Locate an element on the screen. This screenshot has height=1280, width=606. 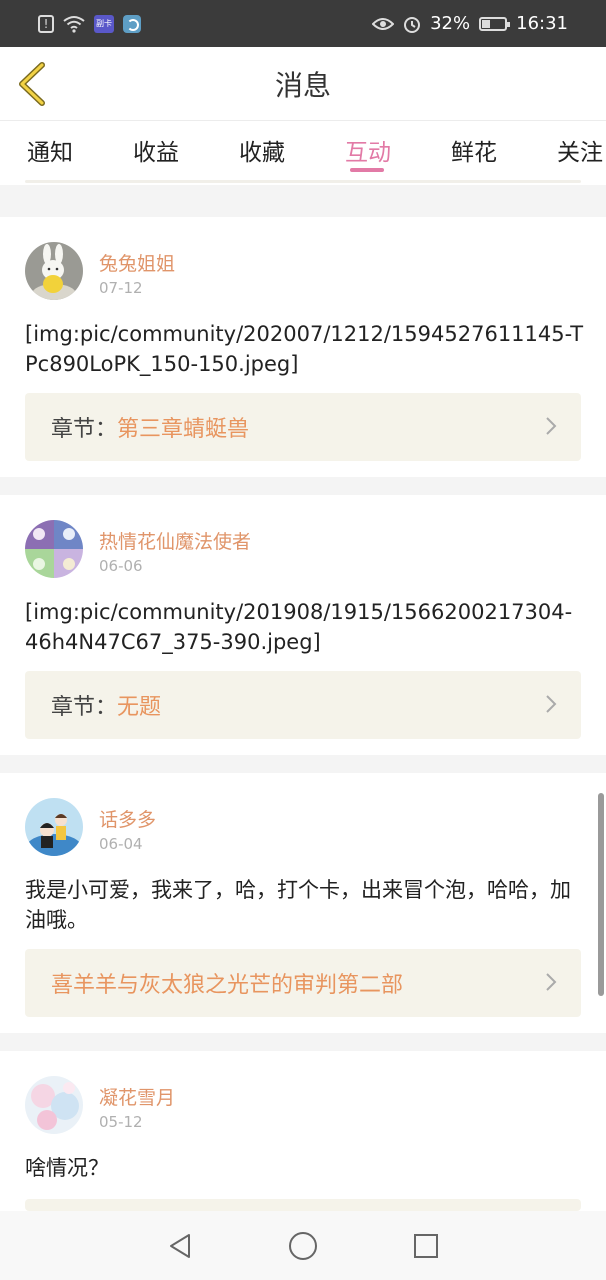
tab-divider is located at coordinates (303, 181).